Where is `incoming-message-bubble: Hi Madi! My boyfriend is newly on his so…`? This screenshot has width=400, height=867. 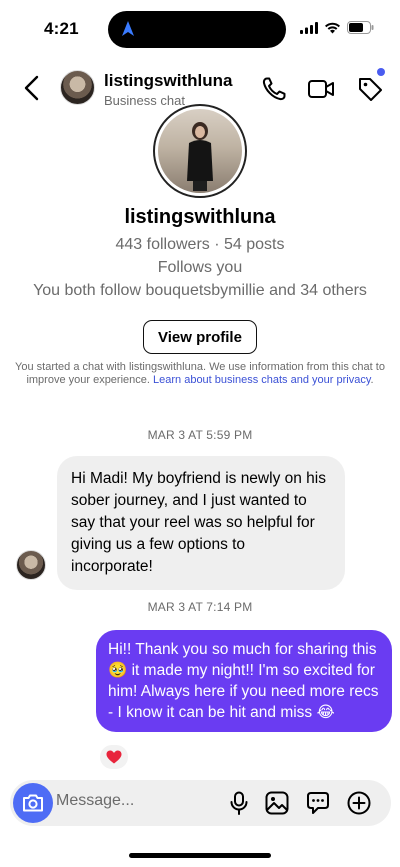
incoming-message-bubble: Hi Madi! My boyfriend is newly on his so… is located at coordinates (201, 523).